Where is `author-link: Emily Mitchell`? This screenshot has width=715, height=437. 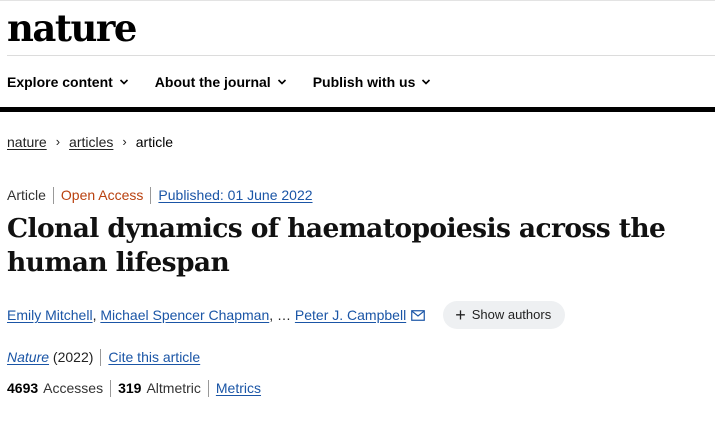
author-link: Emily Mitchell is located at coordinates (50, 315).